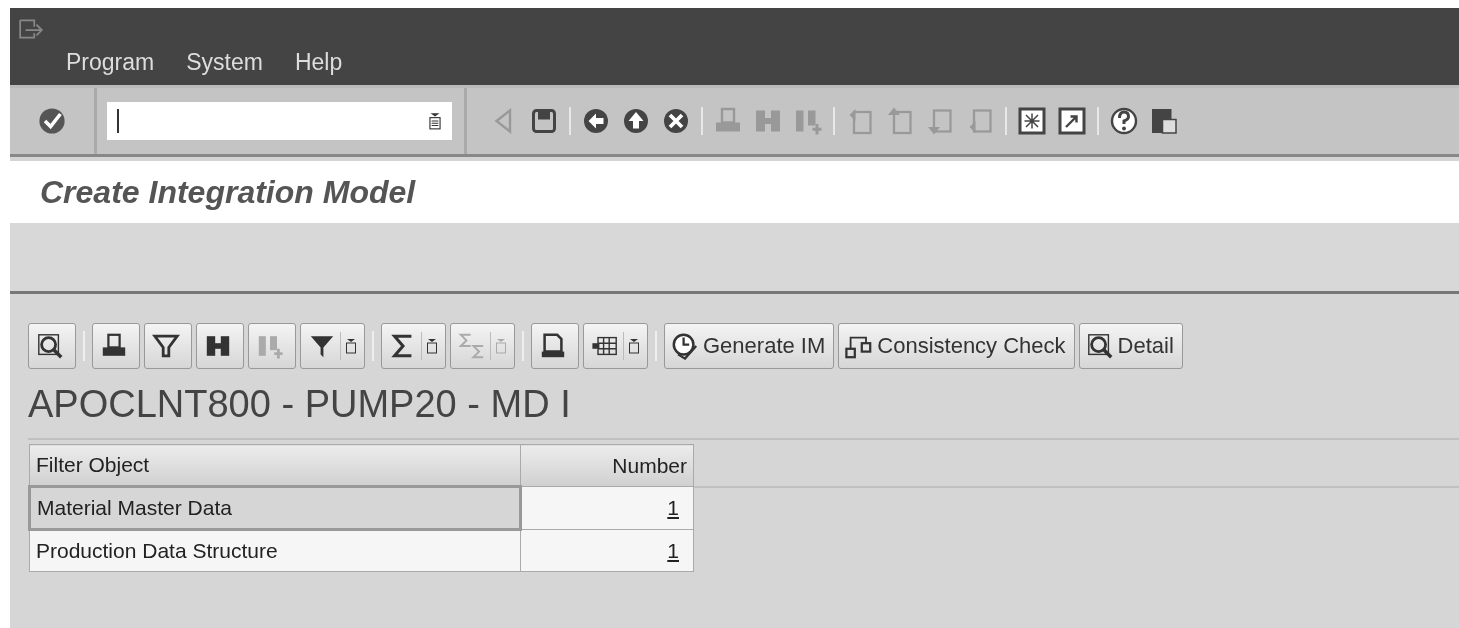  I want to click on shortcut-icon, so click(1072, 121).